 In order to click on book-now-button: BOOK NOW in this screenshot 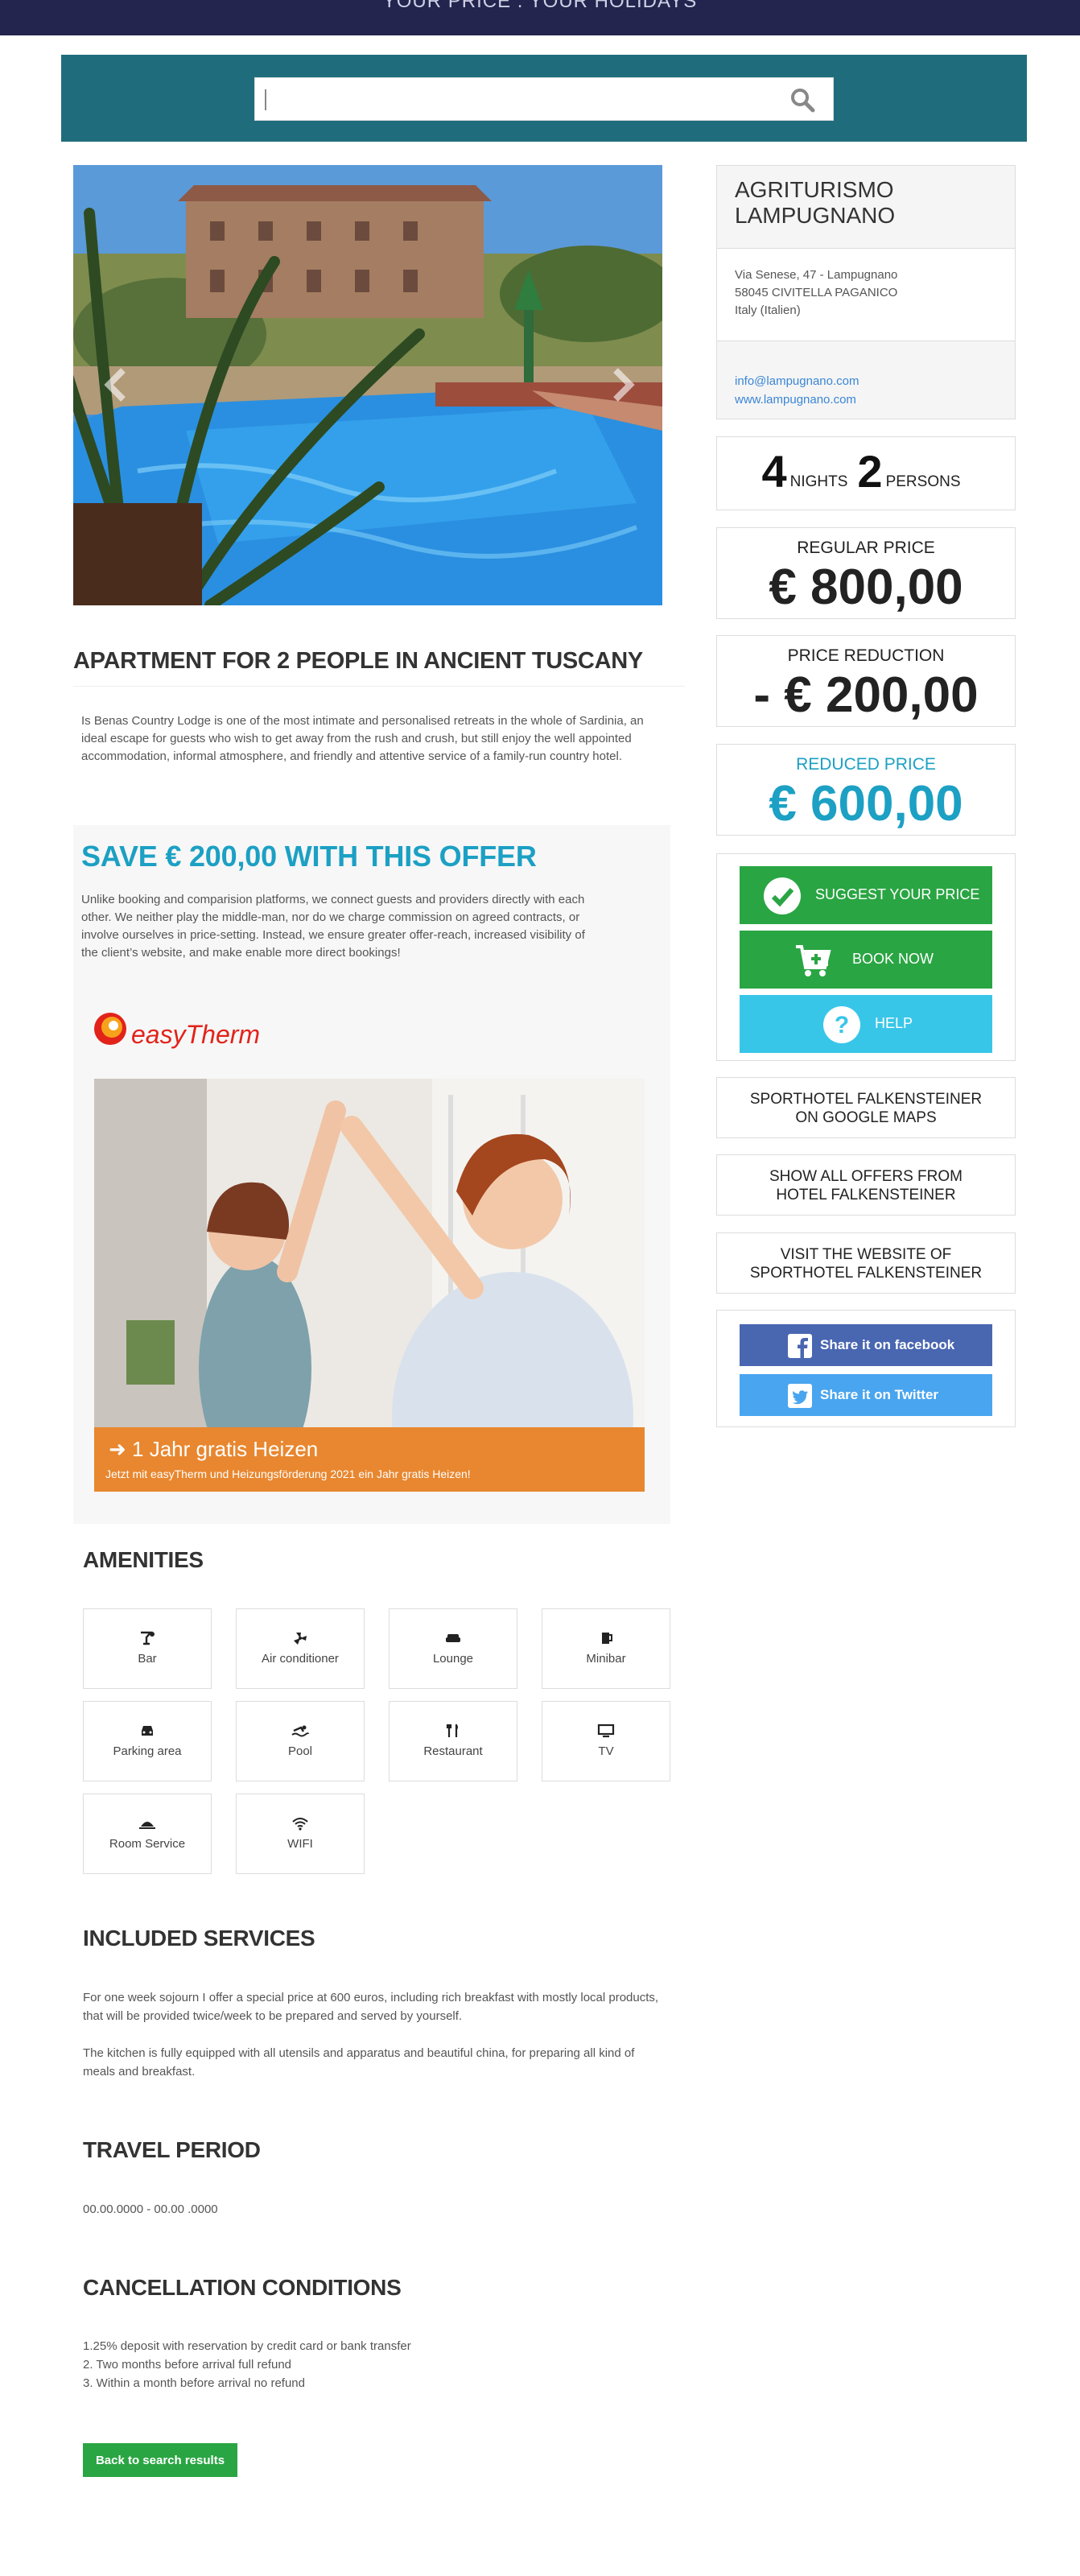, I will do `click(866, 960)`.